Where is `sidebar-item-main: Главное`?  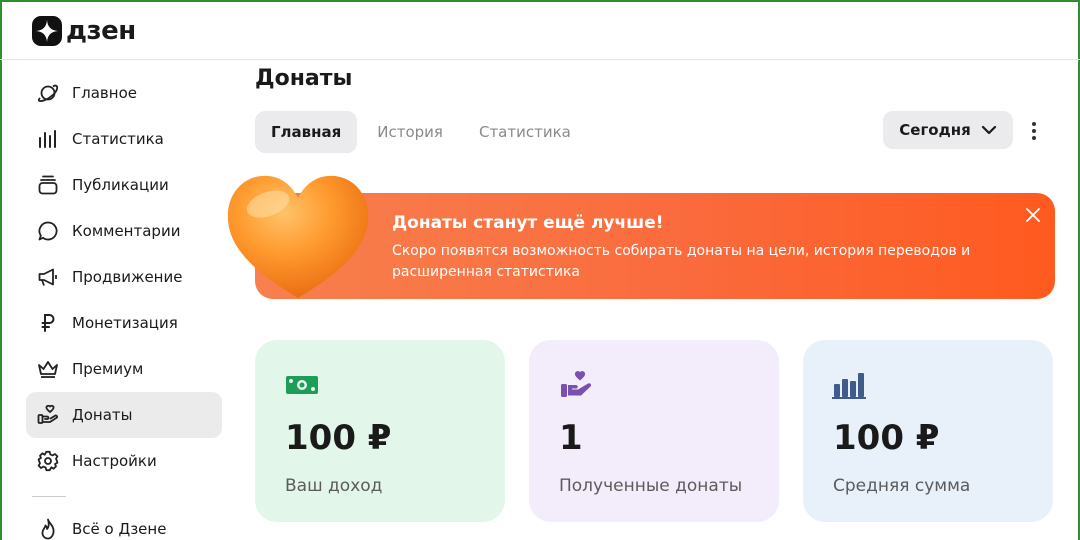 sidebar-item-main: Главное is located at coordinates (124, 93).